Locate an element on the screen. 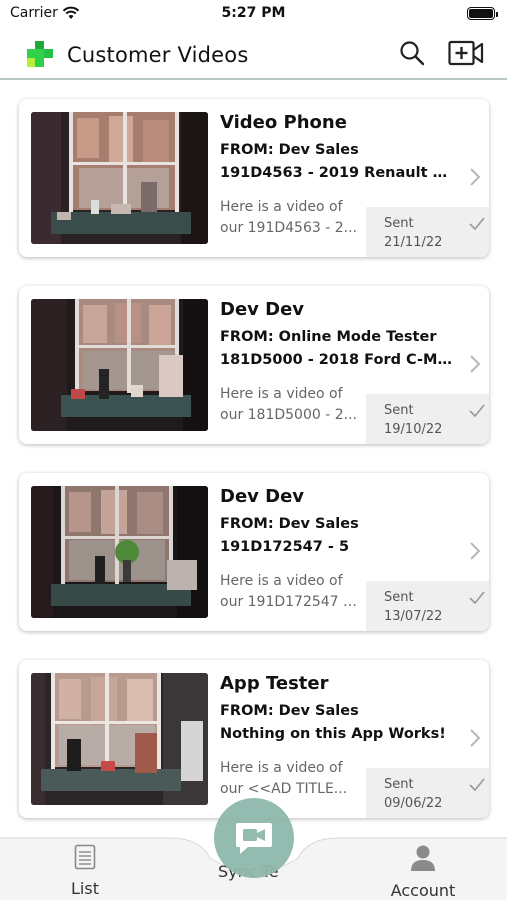 The image size is (507, 900). status-badge: Sent 21/11/22 is located at coordinates (427, 232).